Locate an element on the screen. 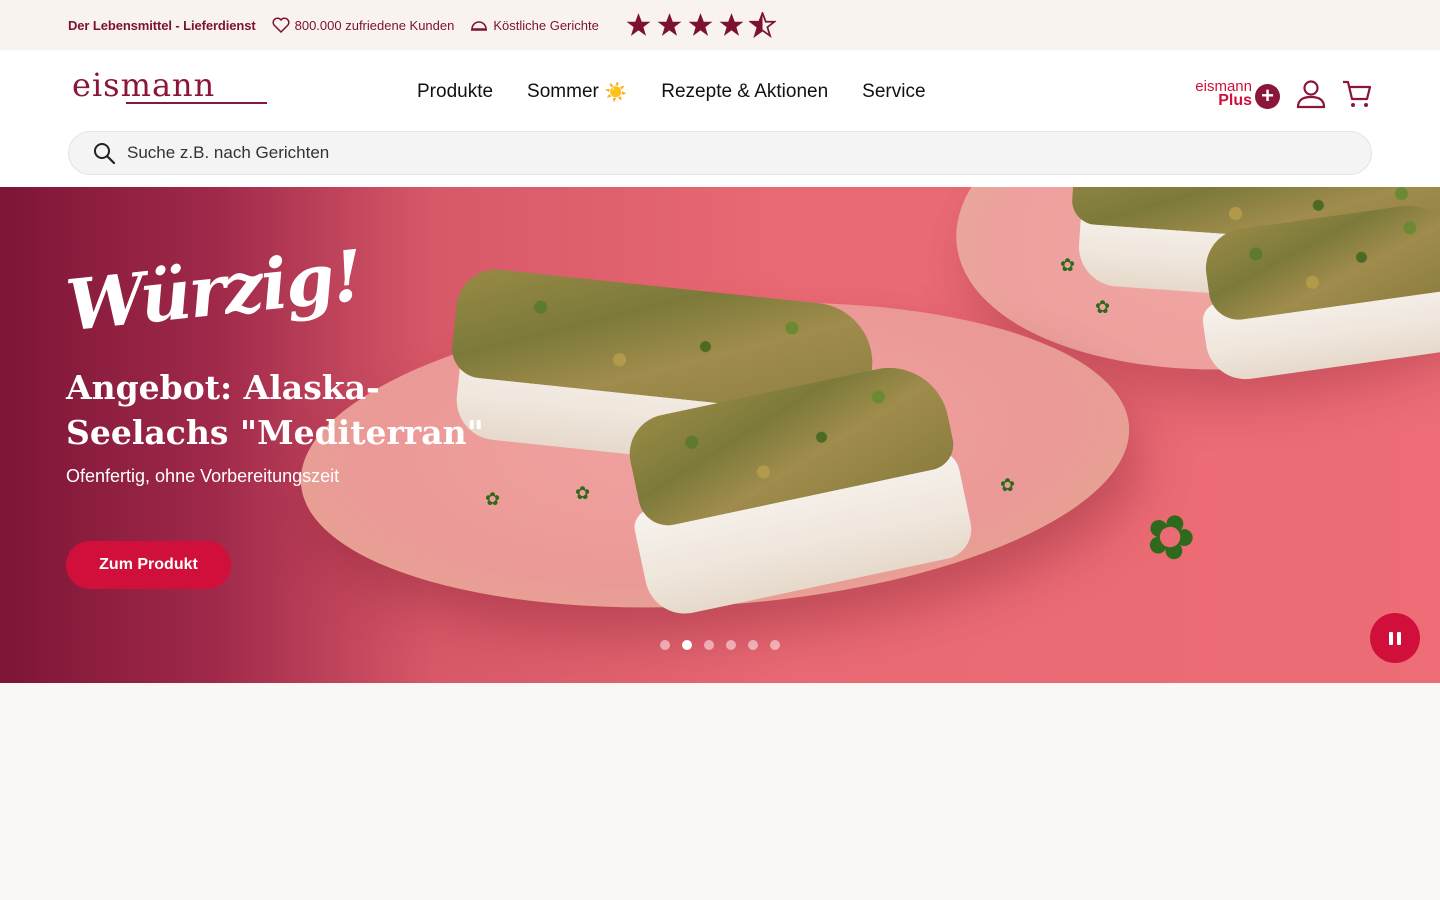 This screenshot has height=900, width=1440. carousel-dots is located at coordinates (720, 645).